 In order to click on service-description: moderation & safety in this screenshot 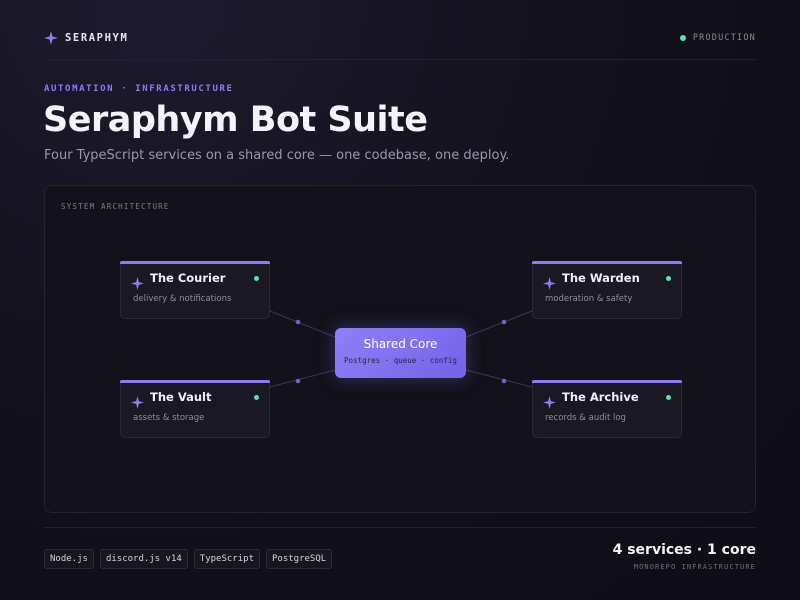, I will do `click(589, 299)`.